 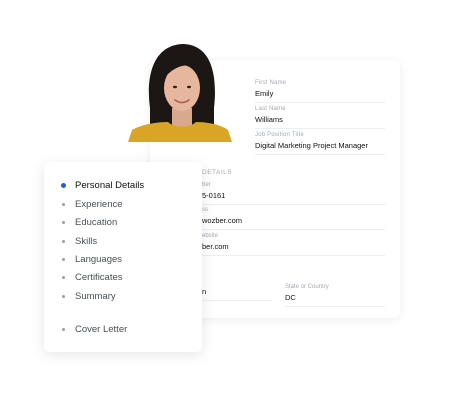 I want to click on nav-item-experience: Experience, so click(x=92, y=204).